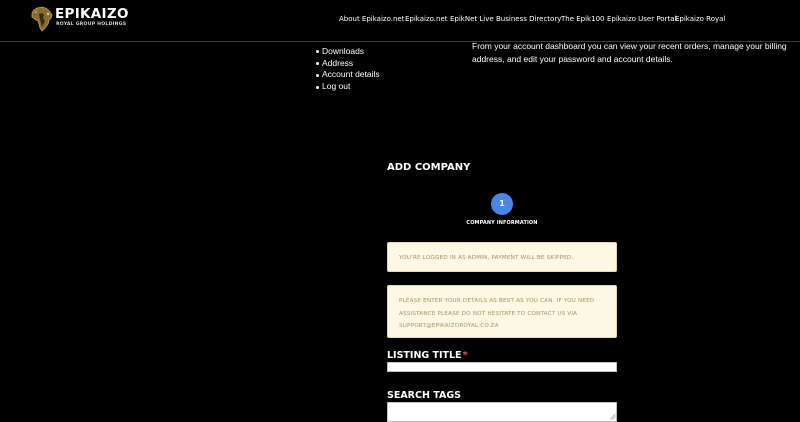 This screenshot has height=422, width=800. What do you see at coordinates (502, 412) in the screenshot?
I see `search-tags-textarea` at bounding box center [502, 412].